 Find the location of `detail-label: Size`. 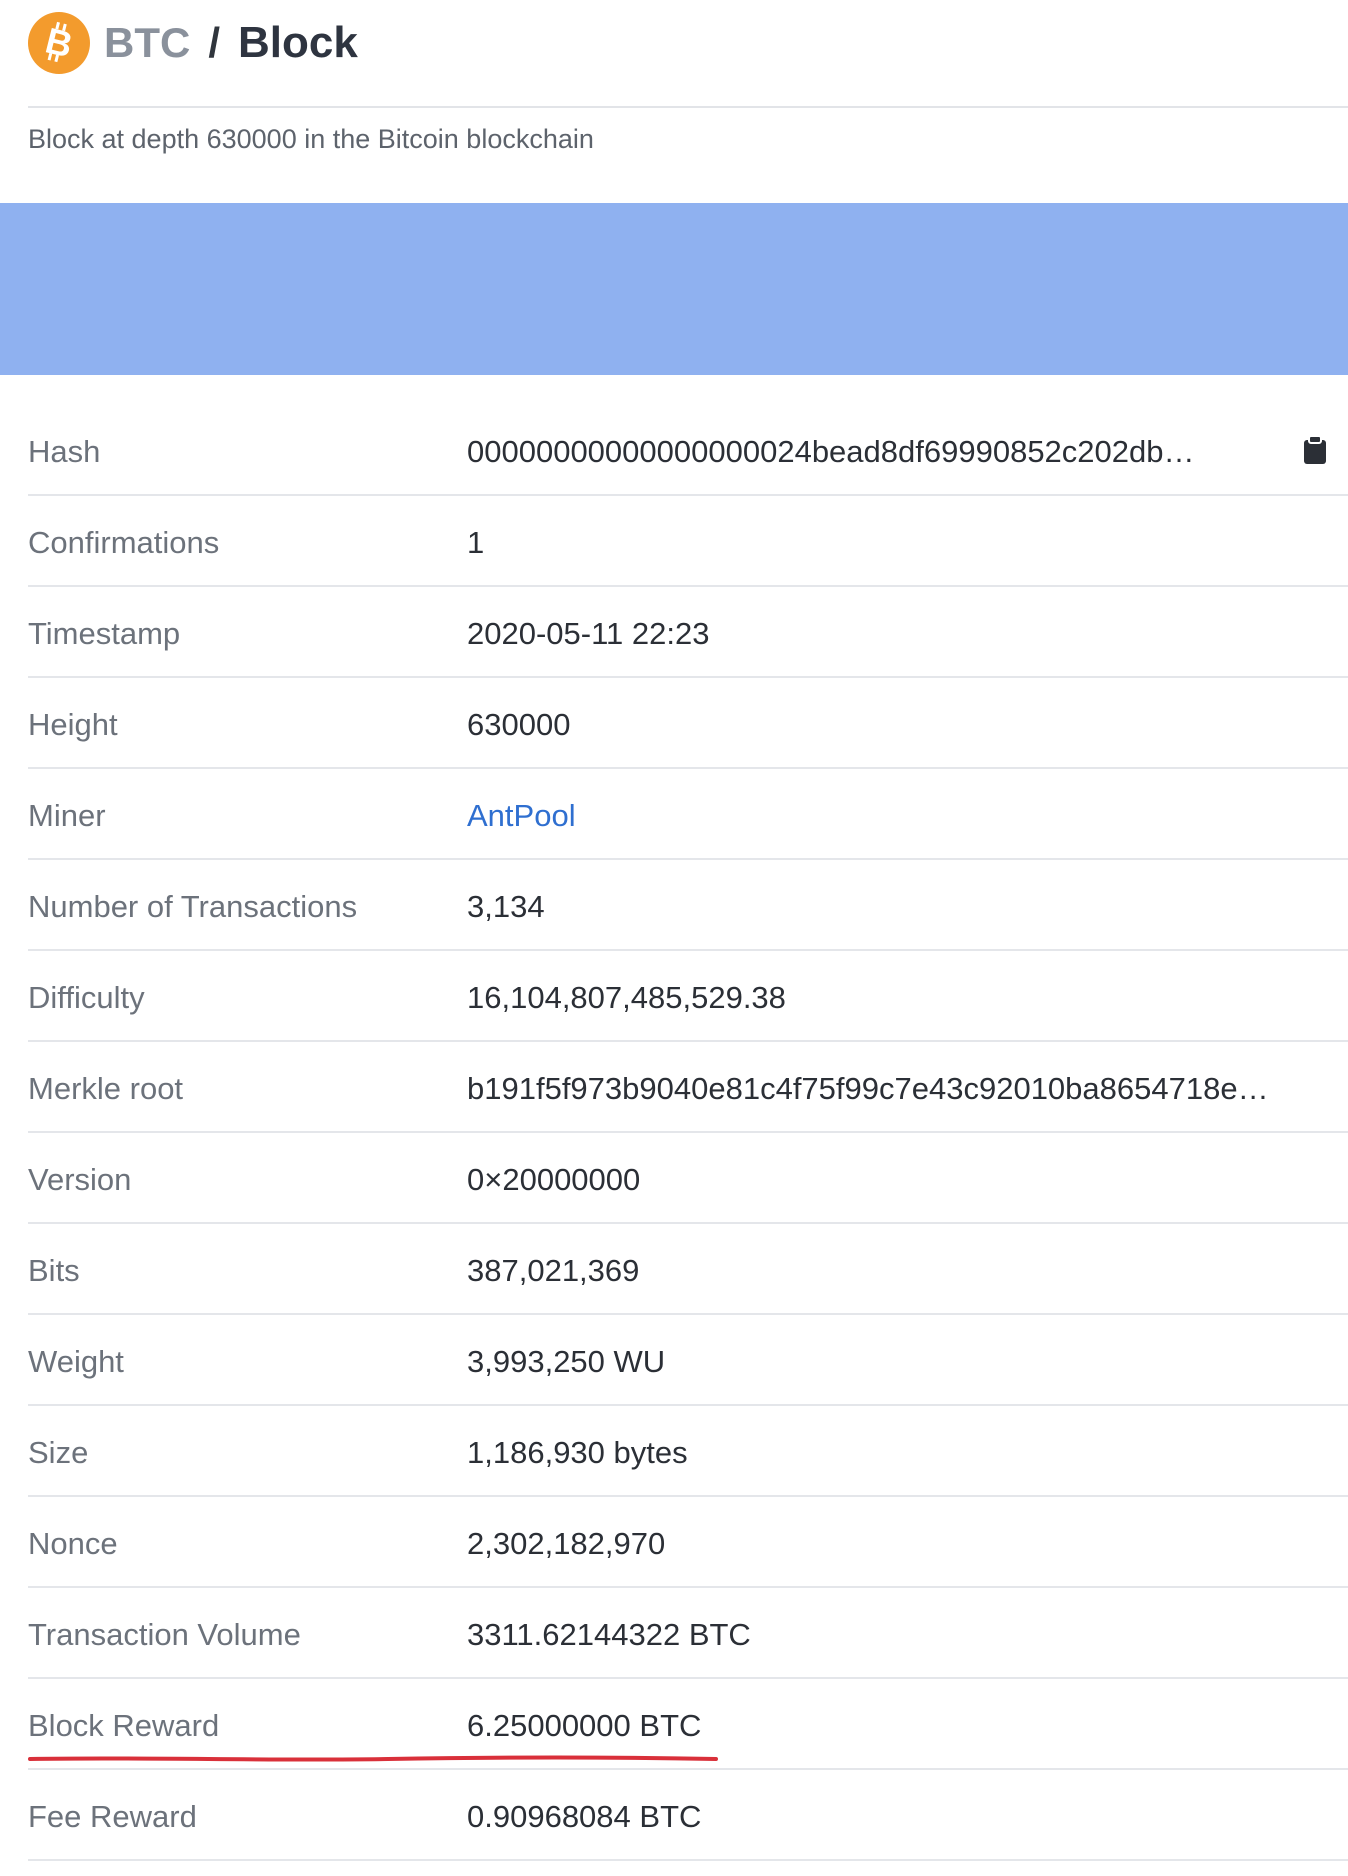

detail-label: Size is located at coordinates (58, 1452).